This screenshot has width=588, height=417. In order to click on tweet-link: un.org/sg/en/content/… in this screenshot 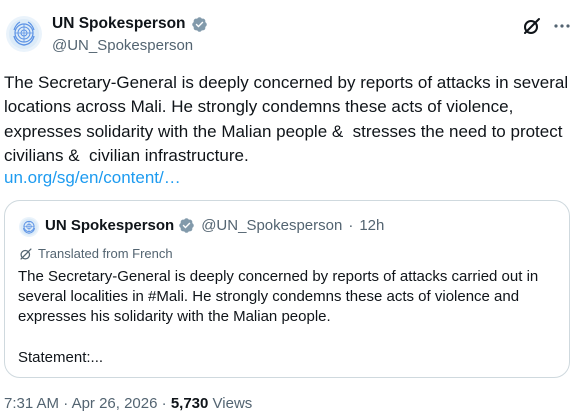, I will do `click(92, 178)`.